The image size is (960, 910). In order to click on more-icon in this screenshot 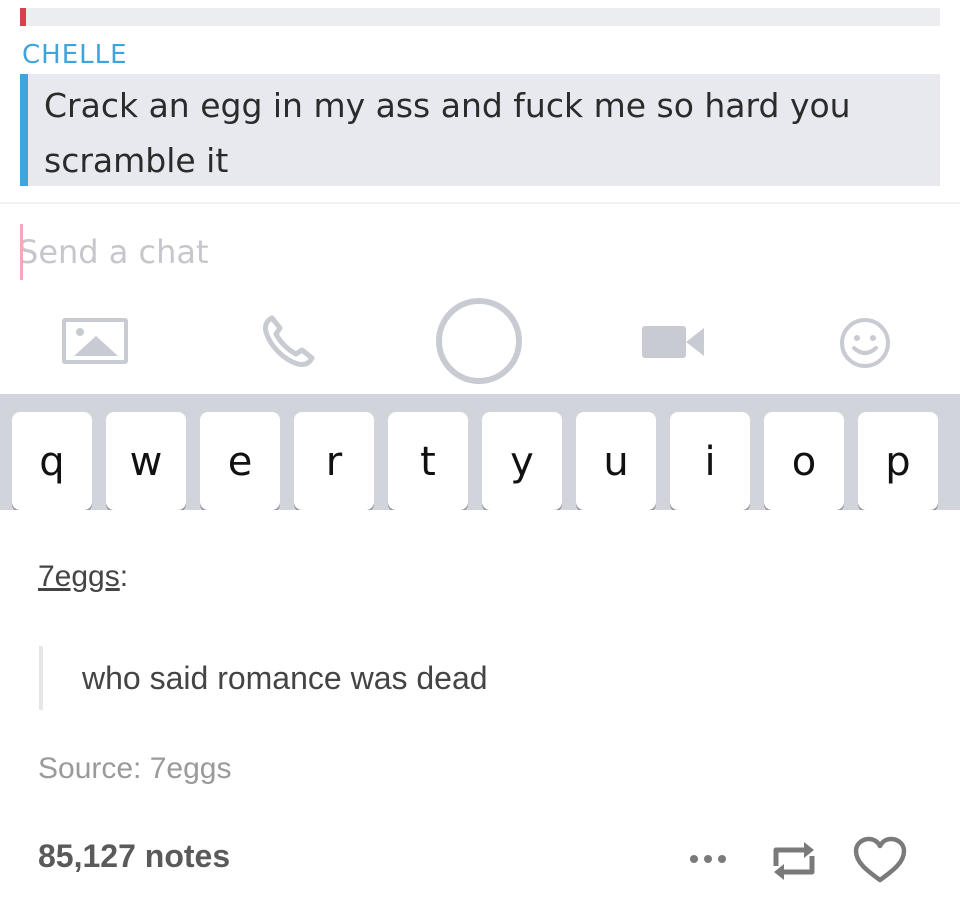, I will do `click(714, 859)`.